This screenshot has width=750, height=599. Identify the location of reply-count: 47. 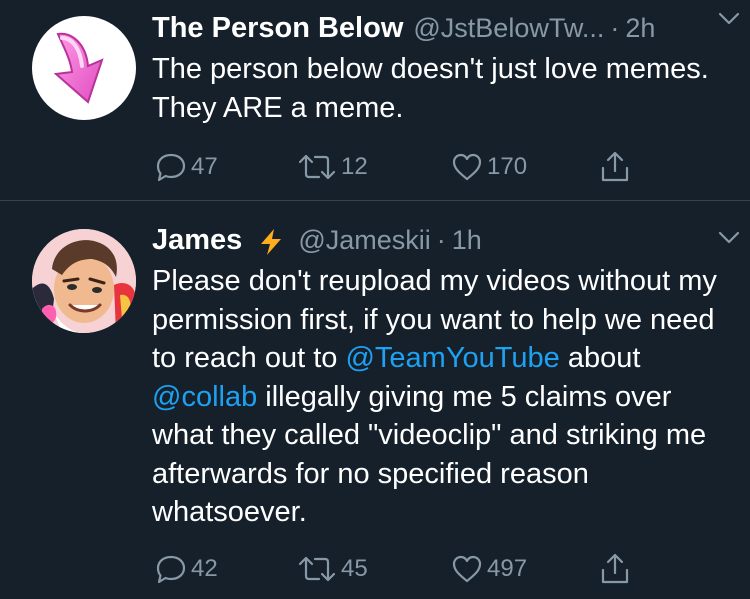
(204, 166).